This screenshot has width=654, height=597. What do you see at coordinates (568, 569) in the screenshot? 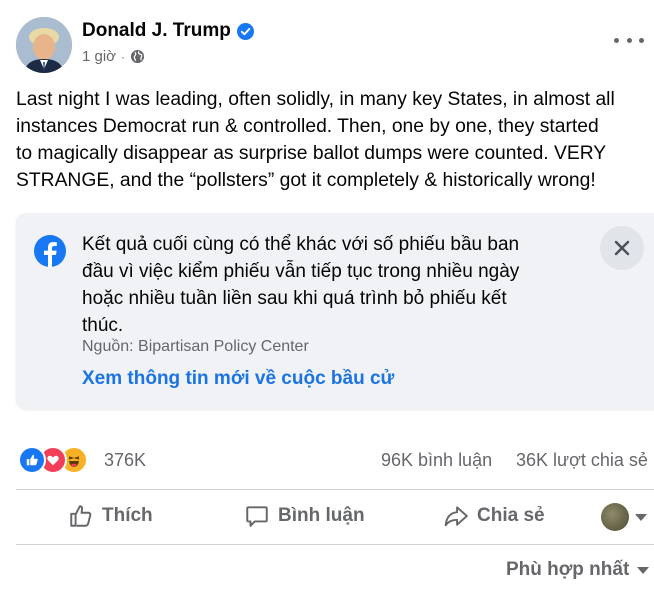
I see `sort-label: Phù hợp nhất` at bounding box center [568, 569].